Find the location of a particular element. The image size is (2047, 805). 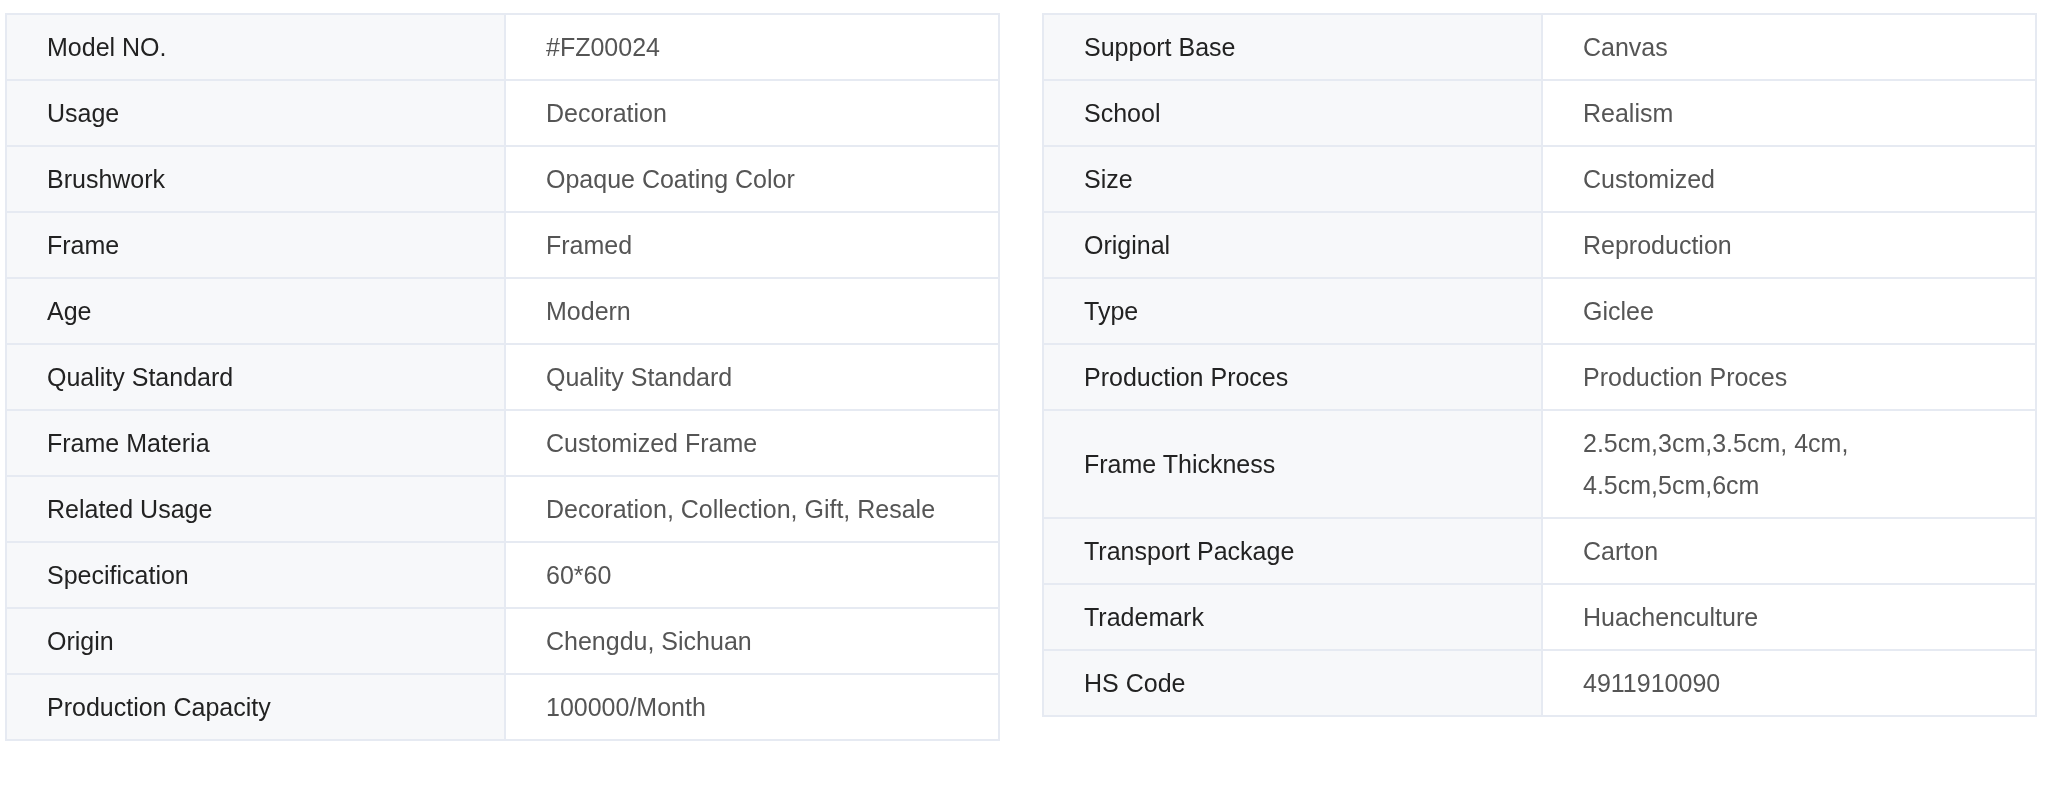

spec-label: Type is located at coordinates (1111, 311).